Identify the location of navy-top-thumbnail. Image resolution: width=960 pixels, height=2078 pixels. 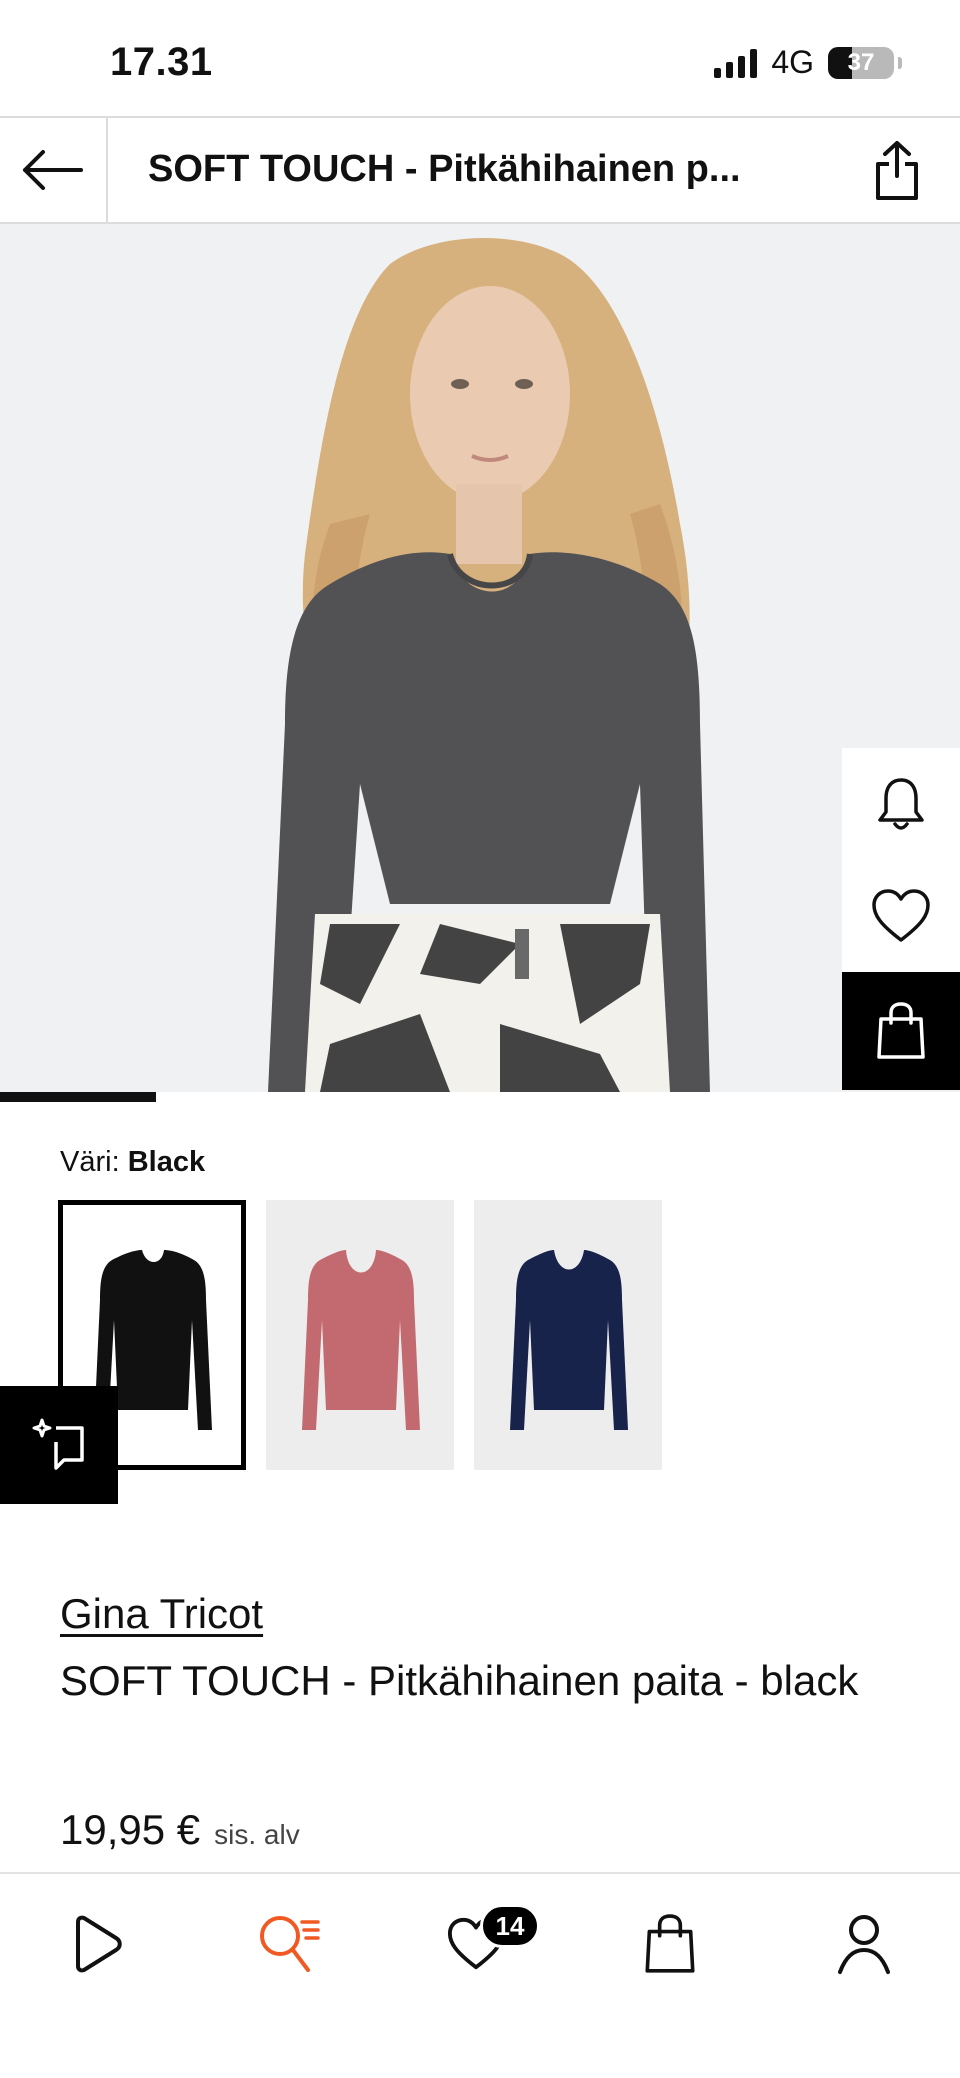
(569, 1340).